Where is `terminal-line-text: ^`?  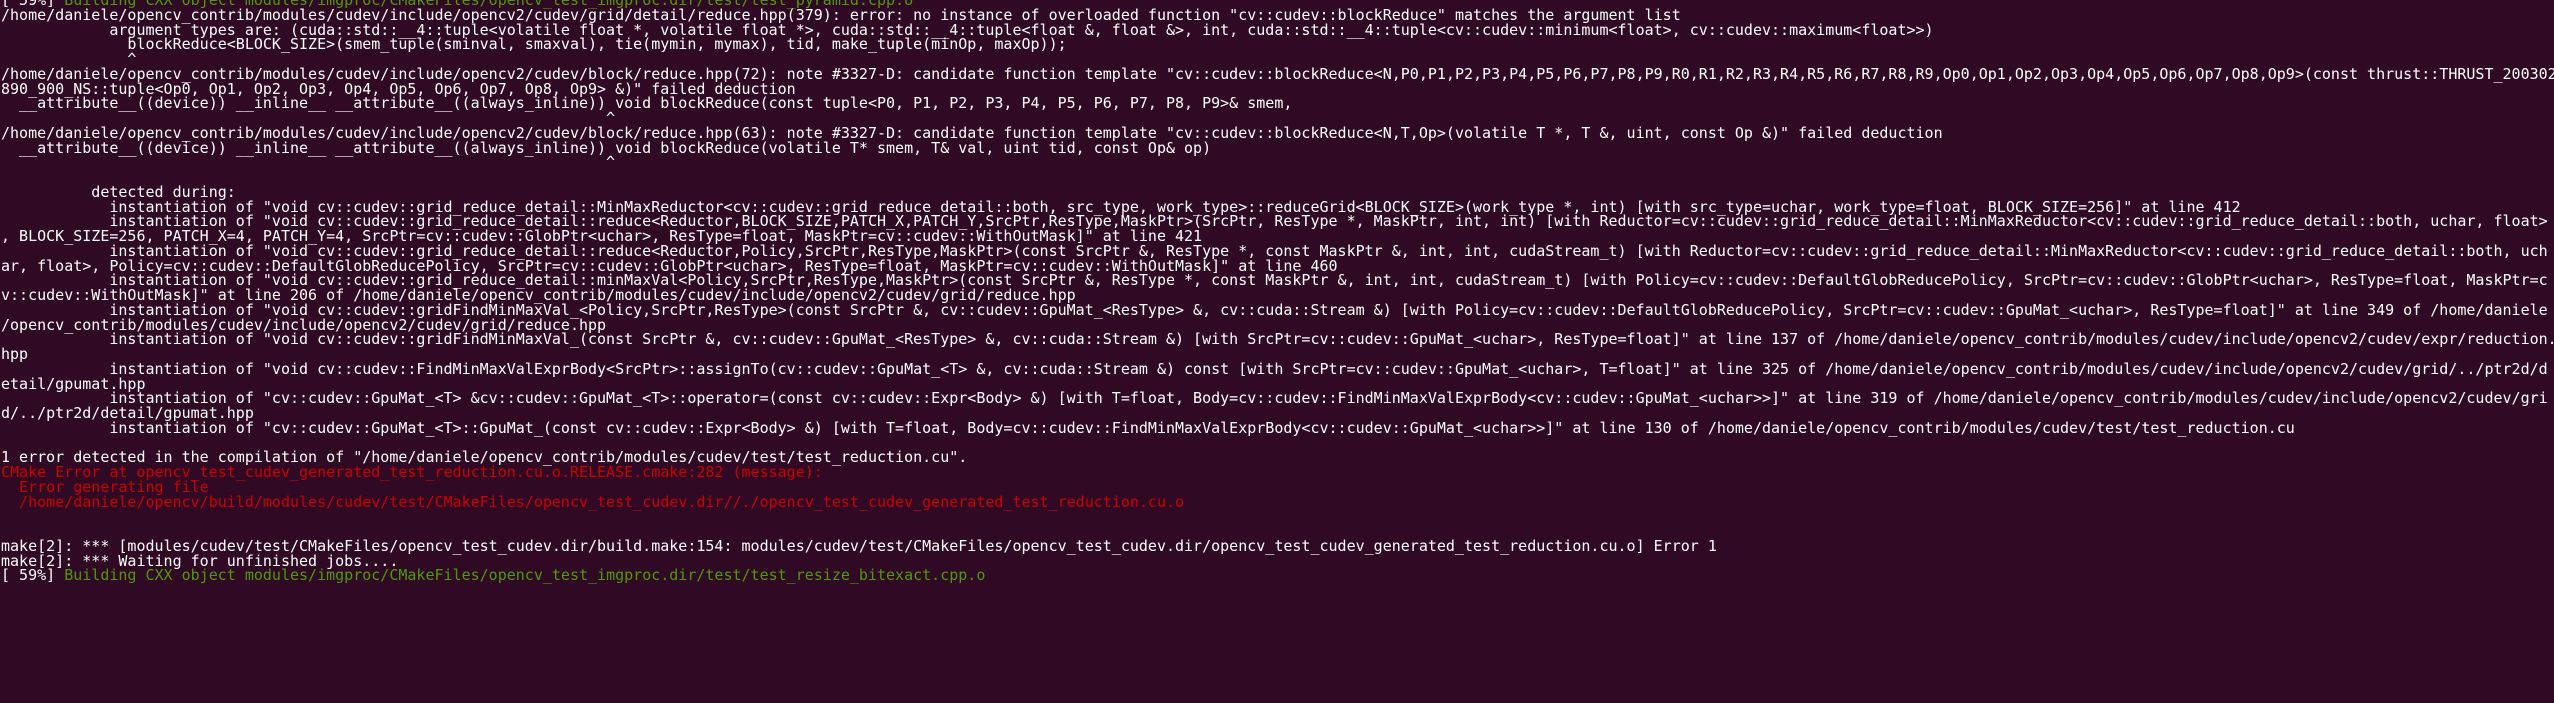 terminal-line-text: ^ is located at coordinates (308, 162).